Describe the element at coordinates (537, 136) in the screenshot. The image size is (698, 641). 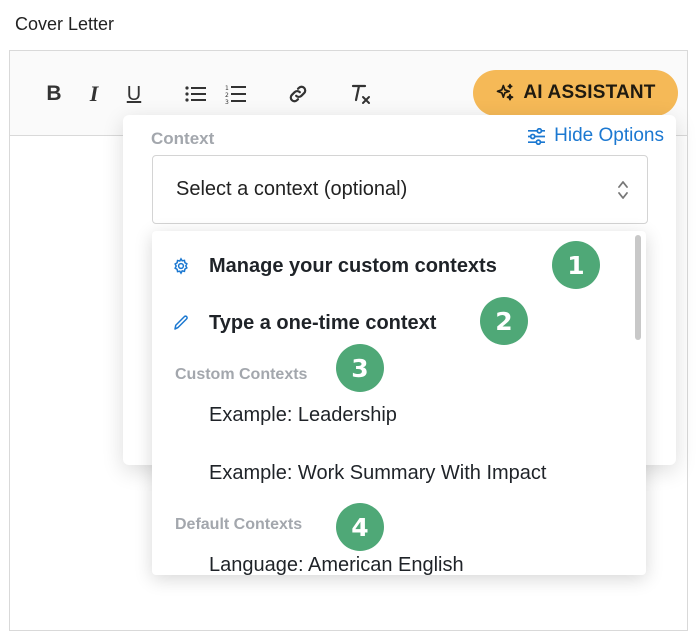
I see `sliders-icon` at that location.